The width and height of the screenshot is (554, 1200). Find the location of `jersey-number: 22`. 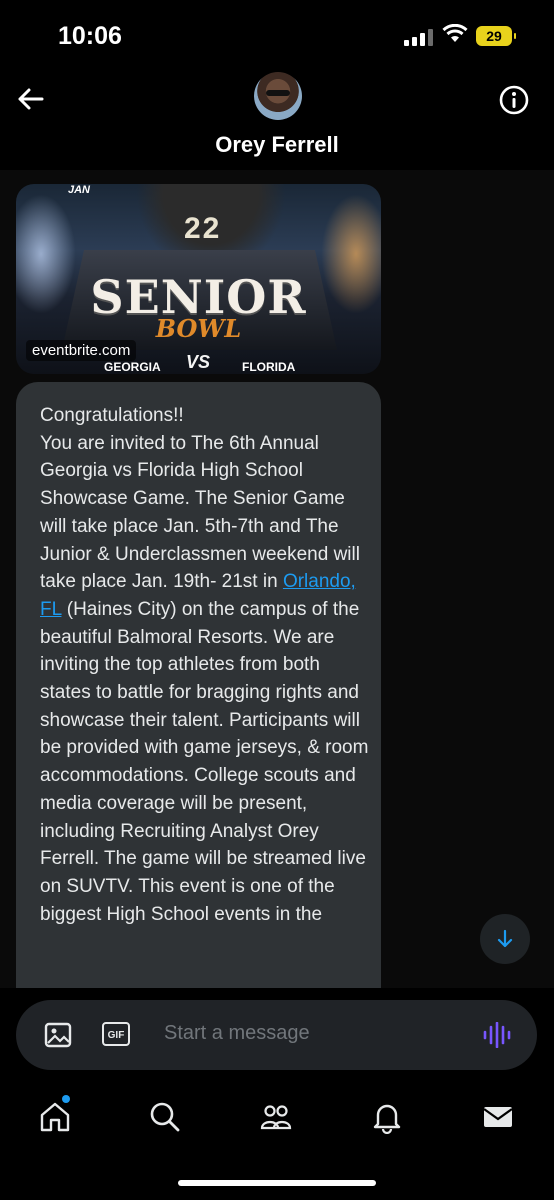

jersey-number: 22 is located at coordinates (203, 228).